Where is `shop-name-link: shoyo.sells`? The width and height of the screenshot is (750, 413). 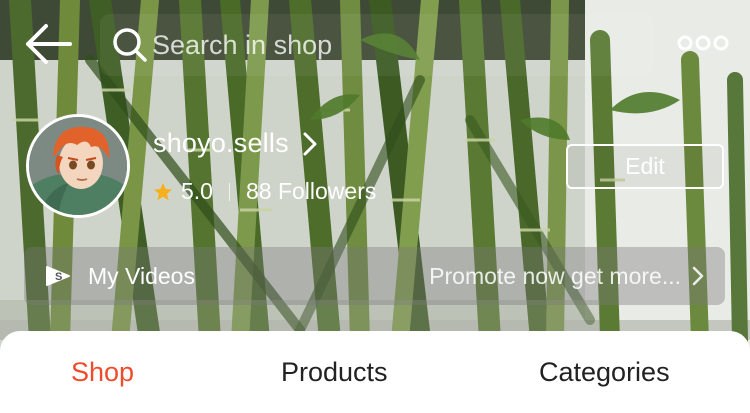 shop-name-link: shoyo.sells is located at coordinates (236, 143).